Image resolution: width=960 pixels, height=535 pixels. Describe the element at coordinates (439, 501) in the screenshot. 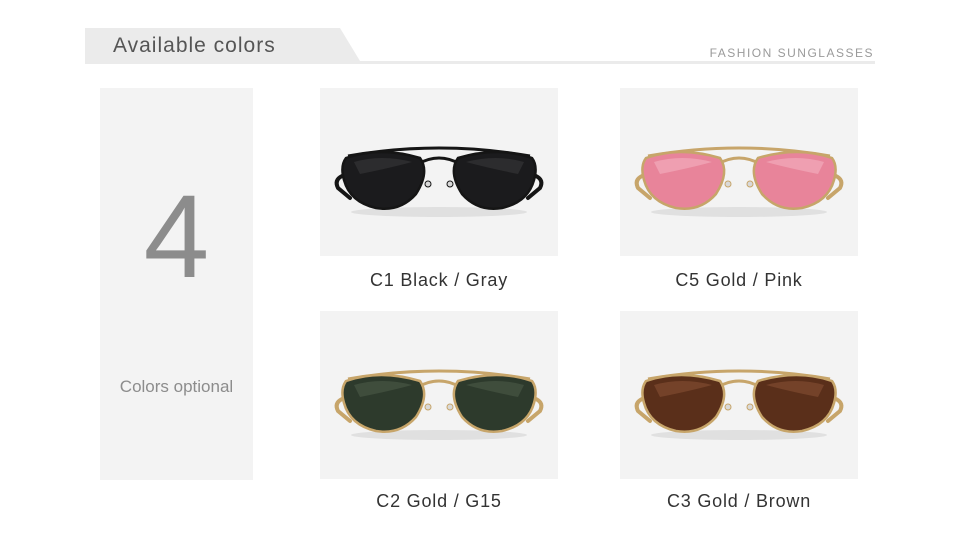

I see `product-caption-c2: C2 Gold / G15` at that location.